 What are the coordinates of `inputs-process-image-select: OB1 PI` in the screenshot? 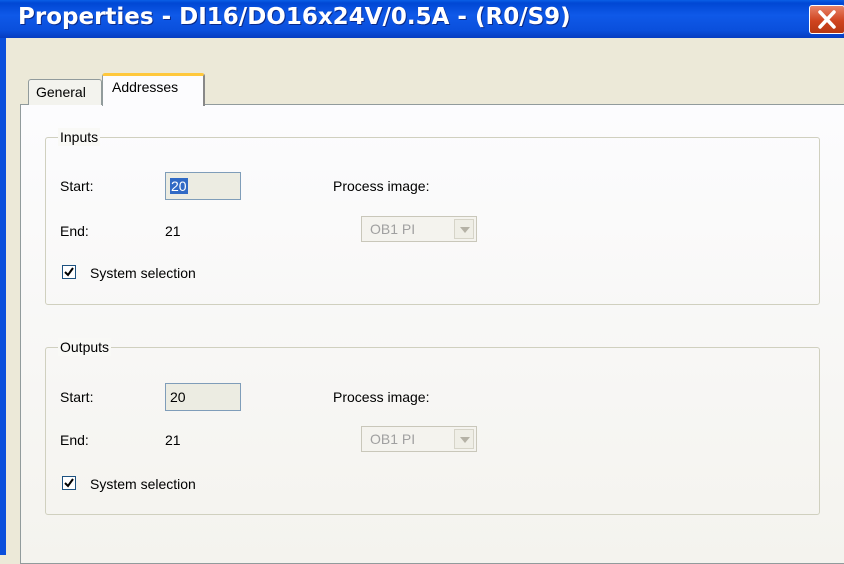 It's located at (419, 229).